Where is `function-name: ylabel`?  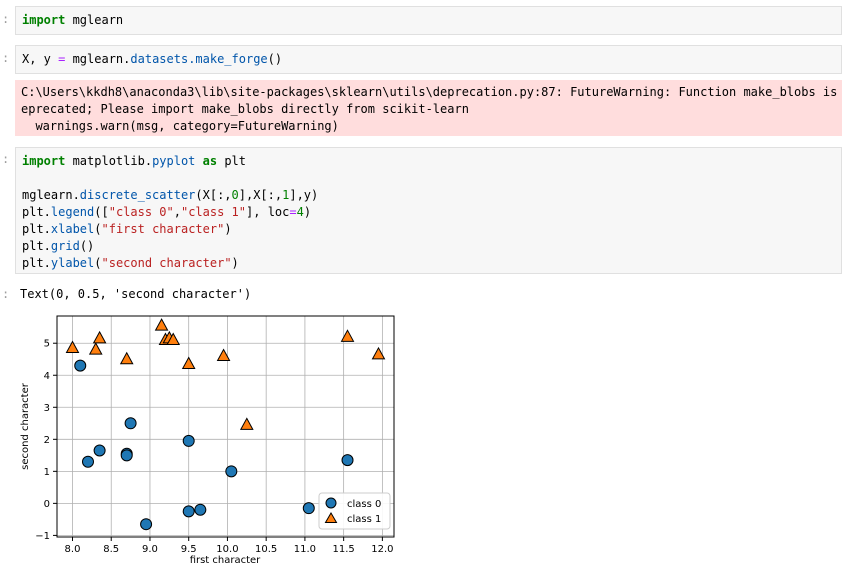
function-name: ylabel is located at coordinates (72, 263).